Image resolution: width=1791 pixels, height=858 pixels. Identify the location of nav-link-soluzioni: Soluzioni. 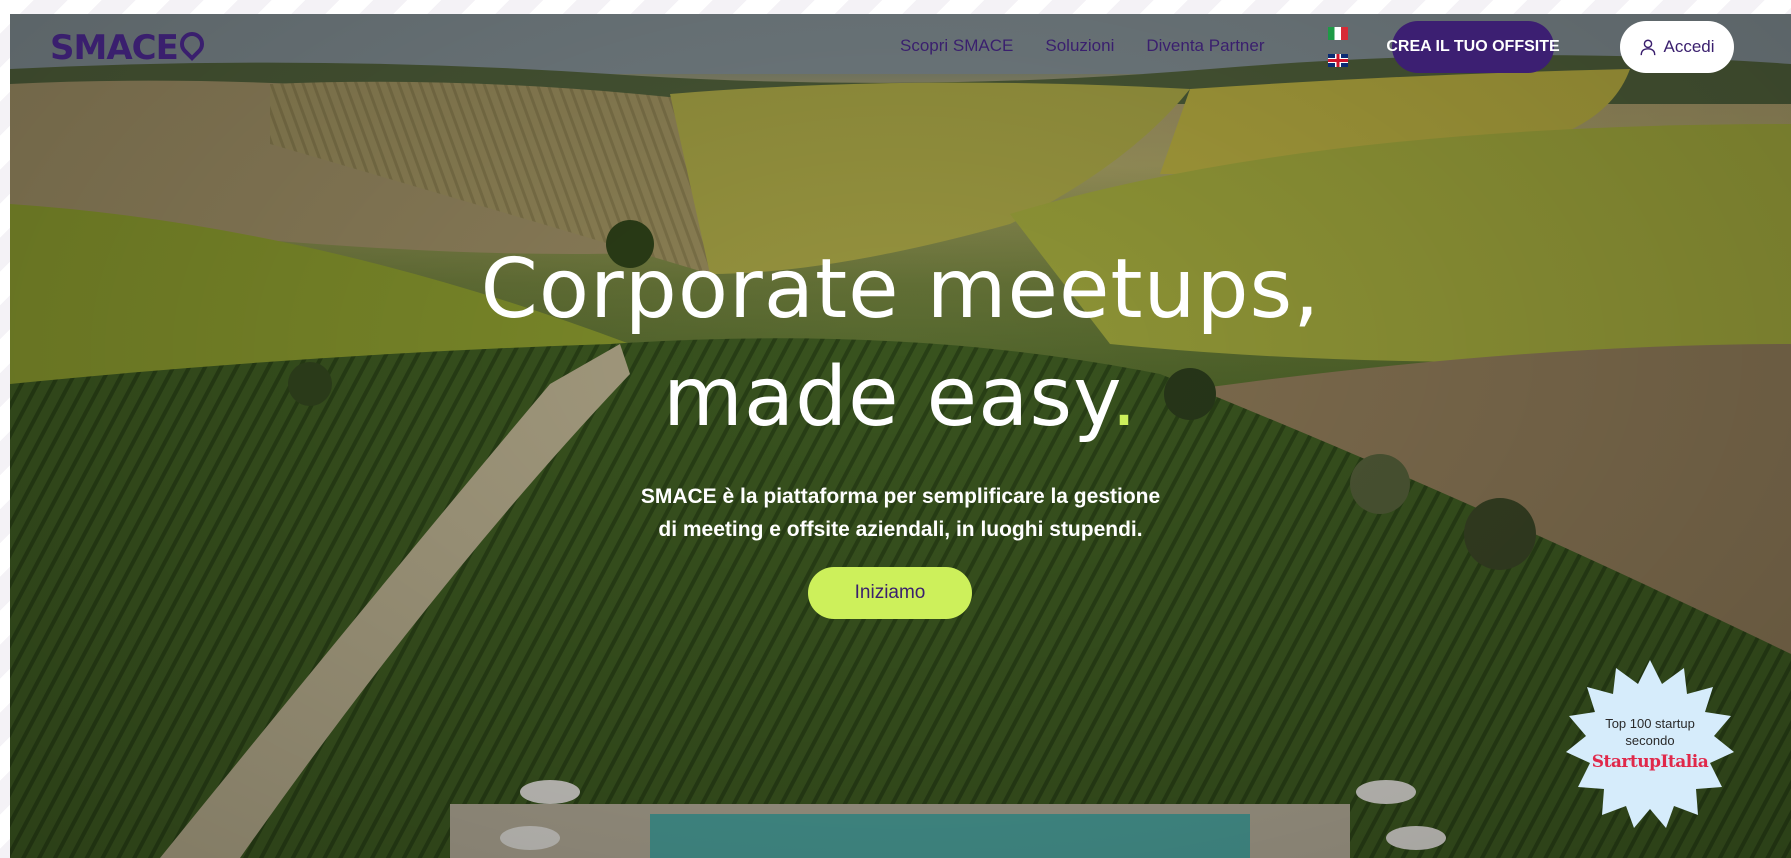
(1079, 46).